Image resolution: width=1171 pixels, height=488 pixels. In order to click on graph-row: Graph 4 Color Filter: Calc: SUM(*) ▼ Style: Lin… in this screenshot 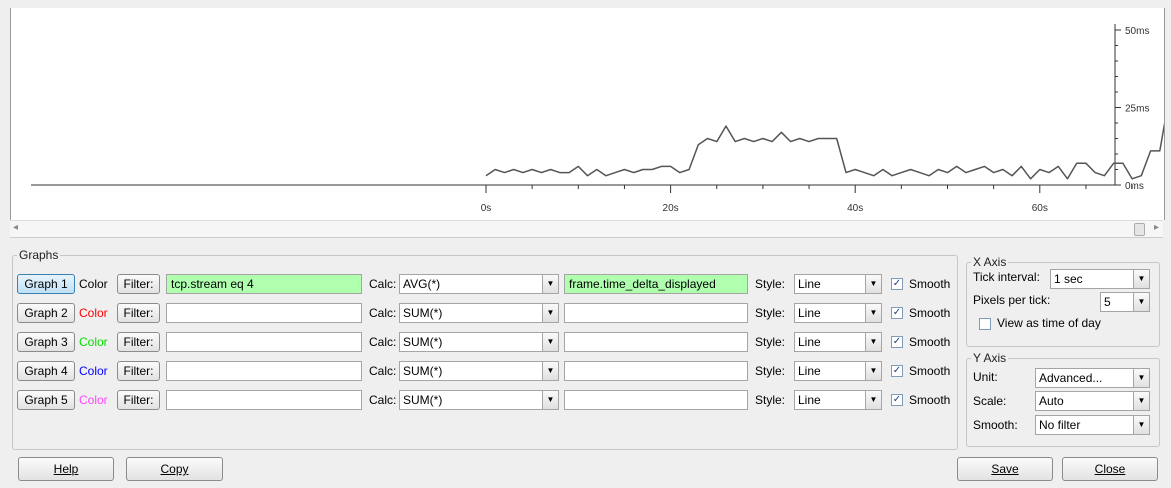, I will do `click(483, 372)`.